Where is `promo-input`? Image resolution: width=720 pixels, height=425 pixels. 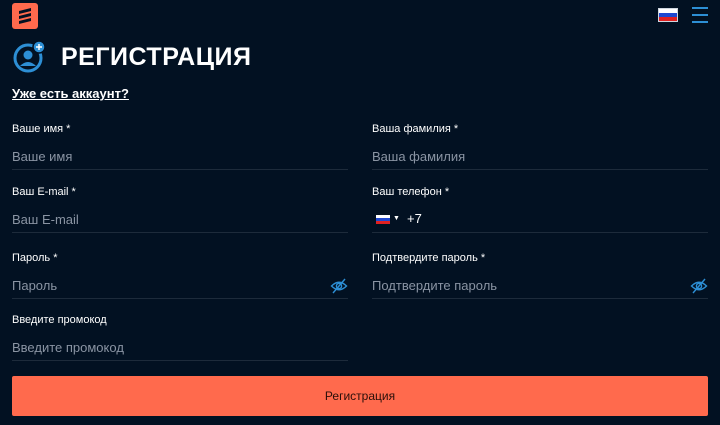 promo-input is located at coordinates (180, 347).